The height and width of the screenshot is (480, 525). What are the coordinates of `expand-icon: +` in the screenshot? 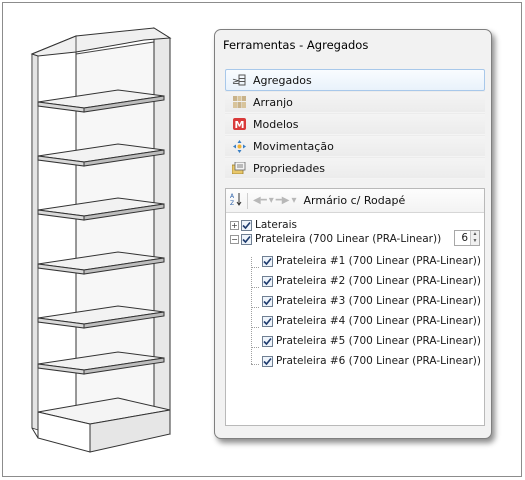 It's located at (234, 225).